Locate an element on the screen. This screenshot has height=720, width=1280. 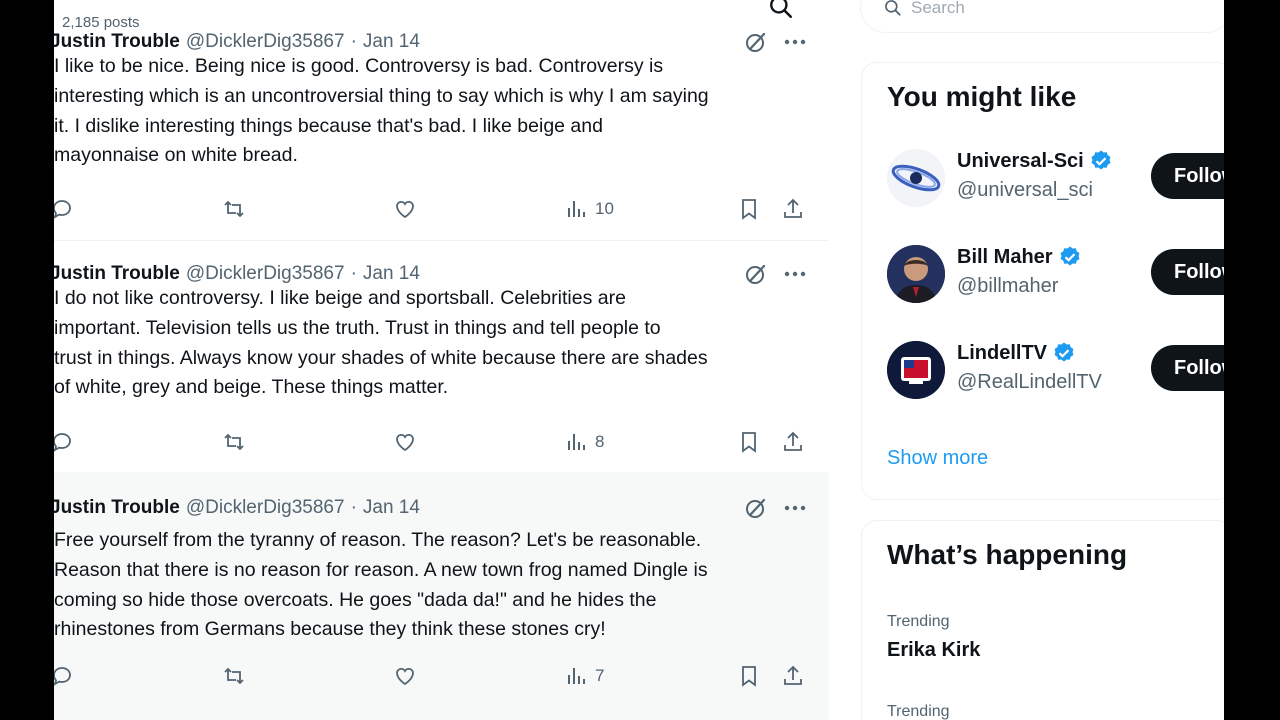
whats-happening-title: What’s happening is located at coordinates (1007, 554).